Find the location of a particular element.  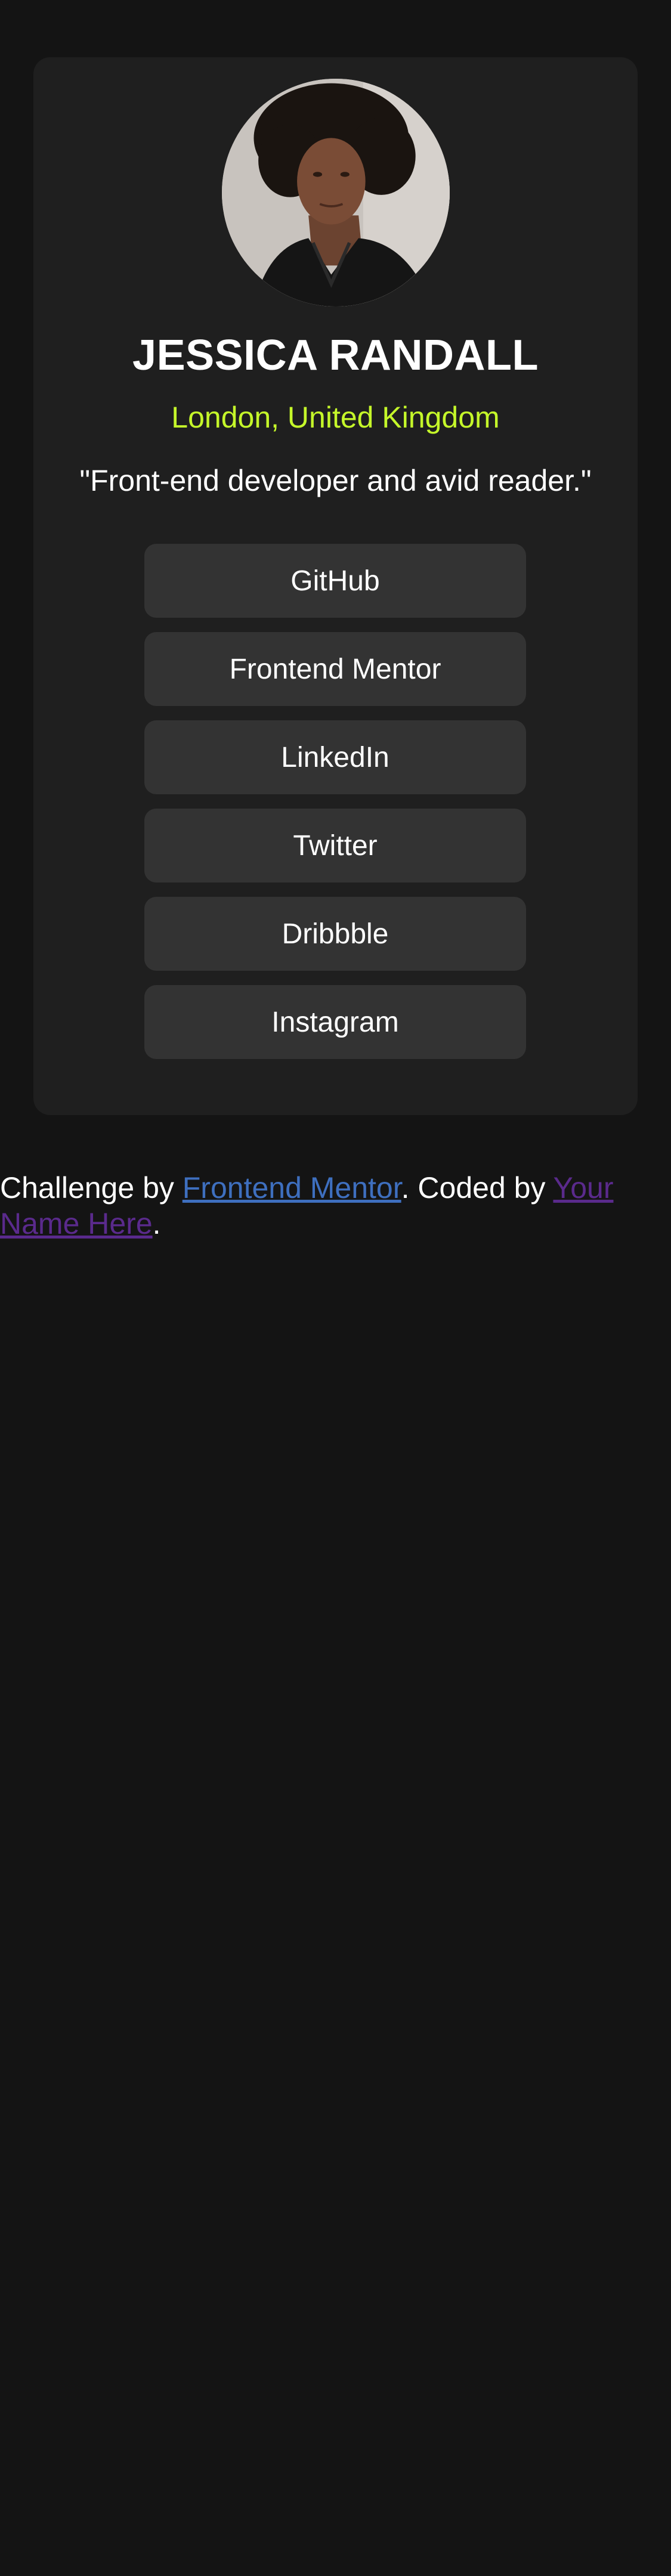

avatar is located at coordinates (336, 193).